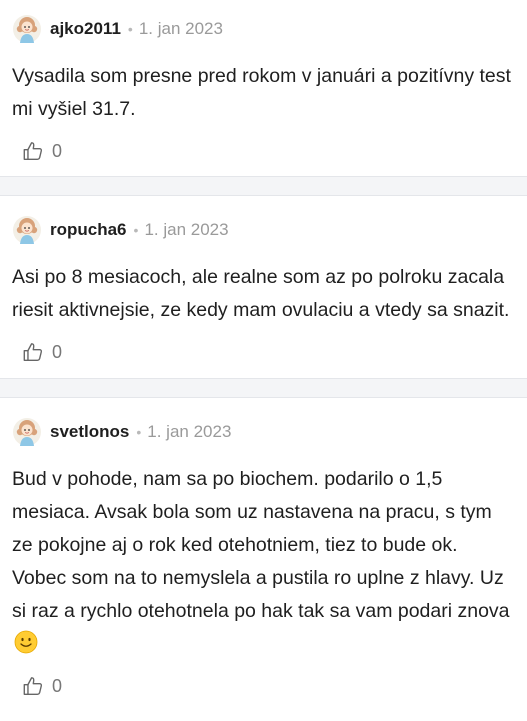 Image resolution: width=527 pixels, height=721 pixels. Describe the element at coordinates (263, 24) in the screenshot. I see `comment-header: ajko2011 • 1. jan 2023` at that location.